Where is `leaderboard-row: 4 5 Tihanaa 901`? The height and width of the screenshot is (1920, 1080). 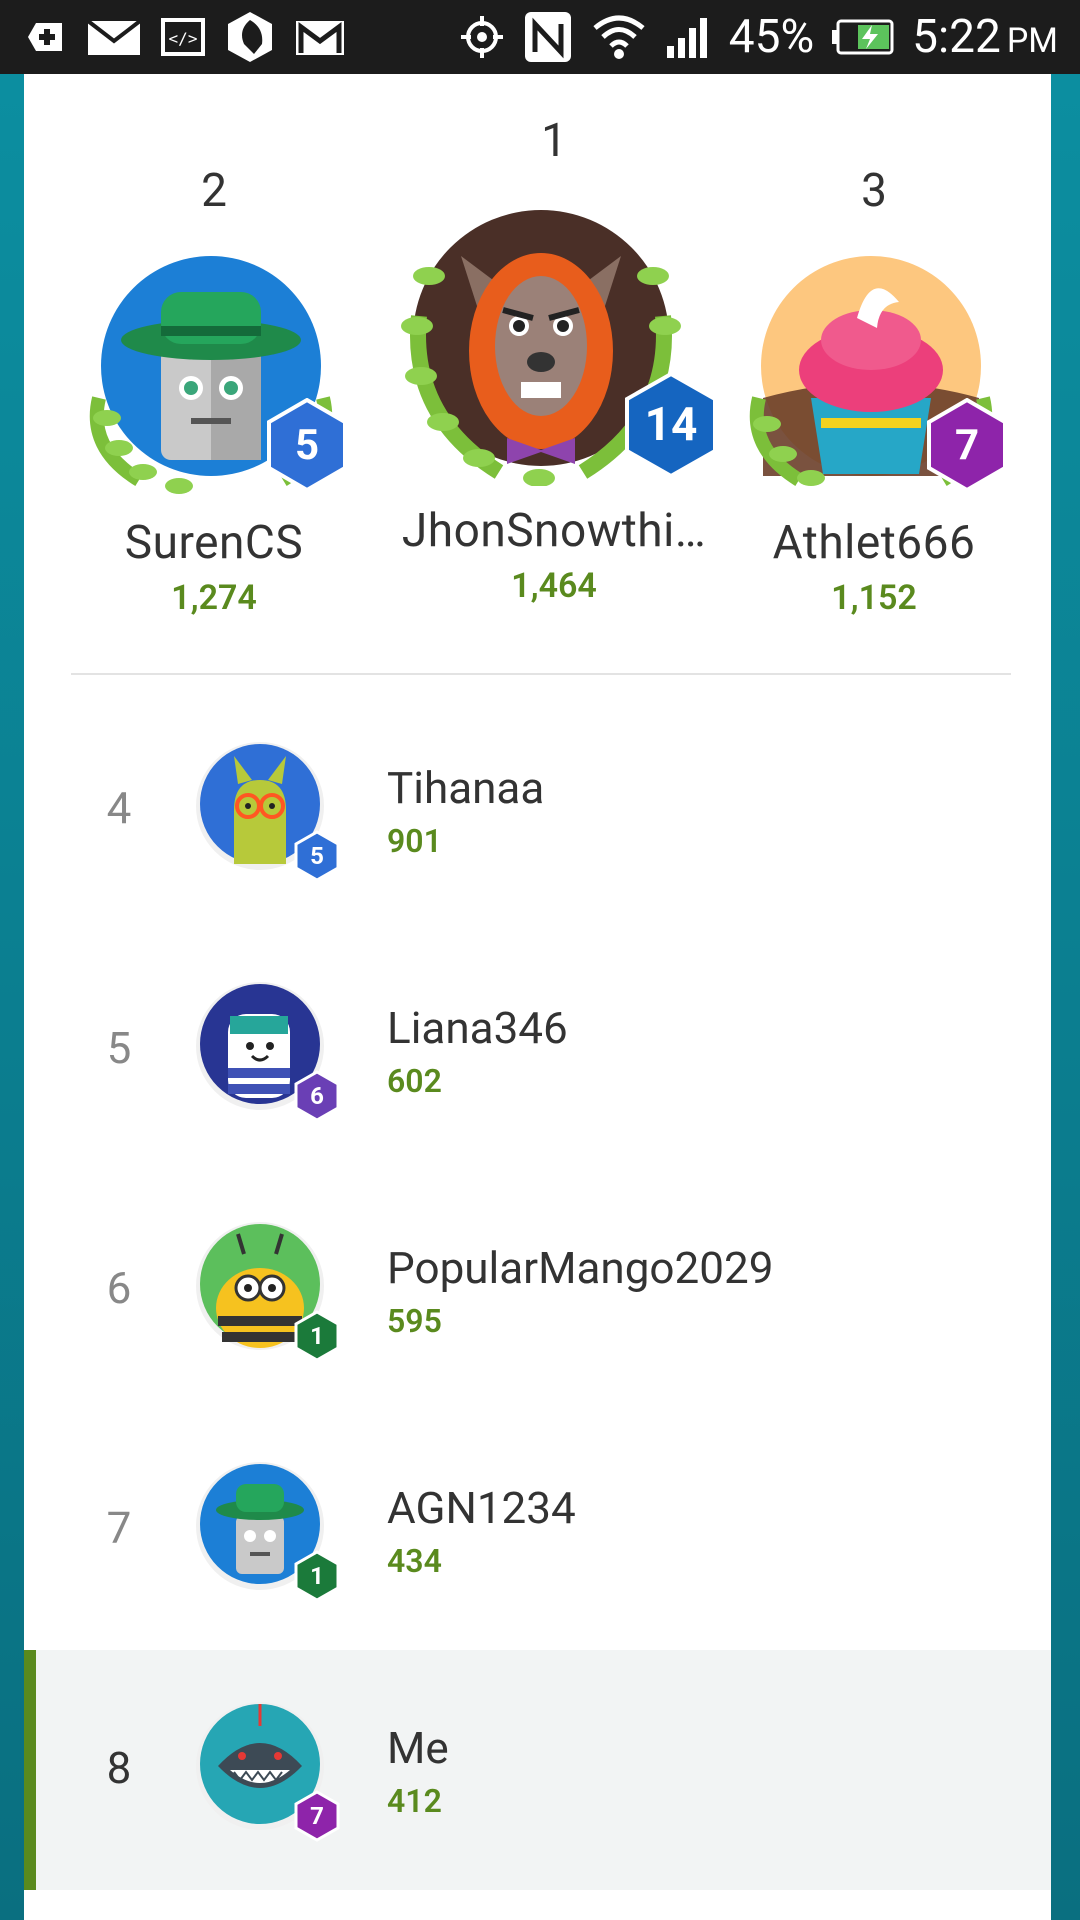
leaderboard-row: 4 5 Tihanaa 901 is located at coordinates (537, 810).